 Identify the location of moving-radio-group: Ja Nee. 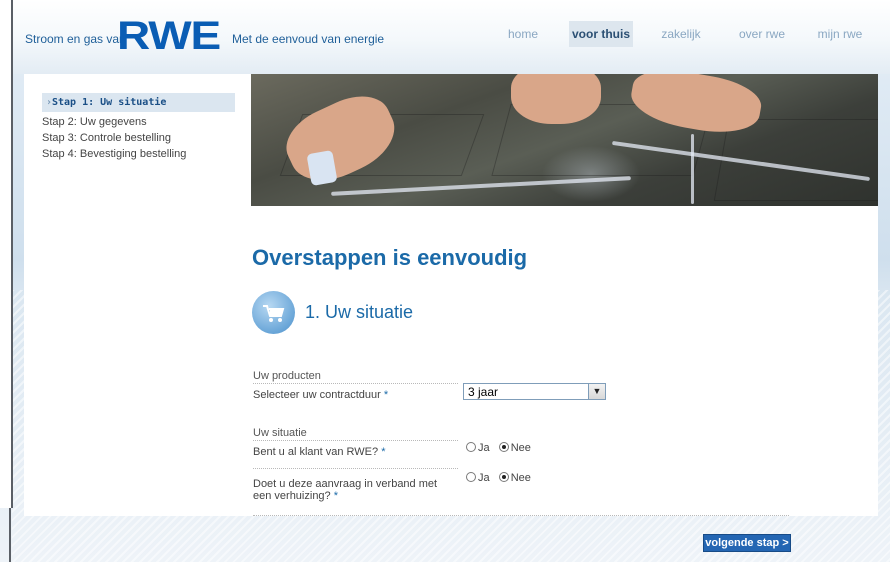
(501, 478).